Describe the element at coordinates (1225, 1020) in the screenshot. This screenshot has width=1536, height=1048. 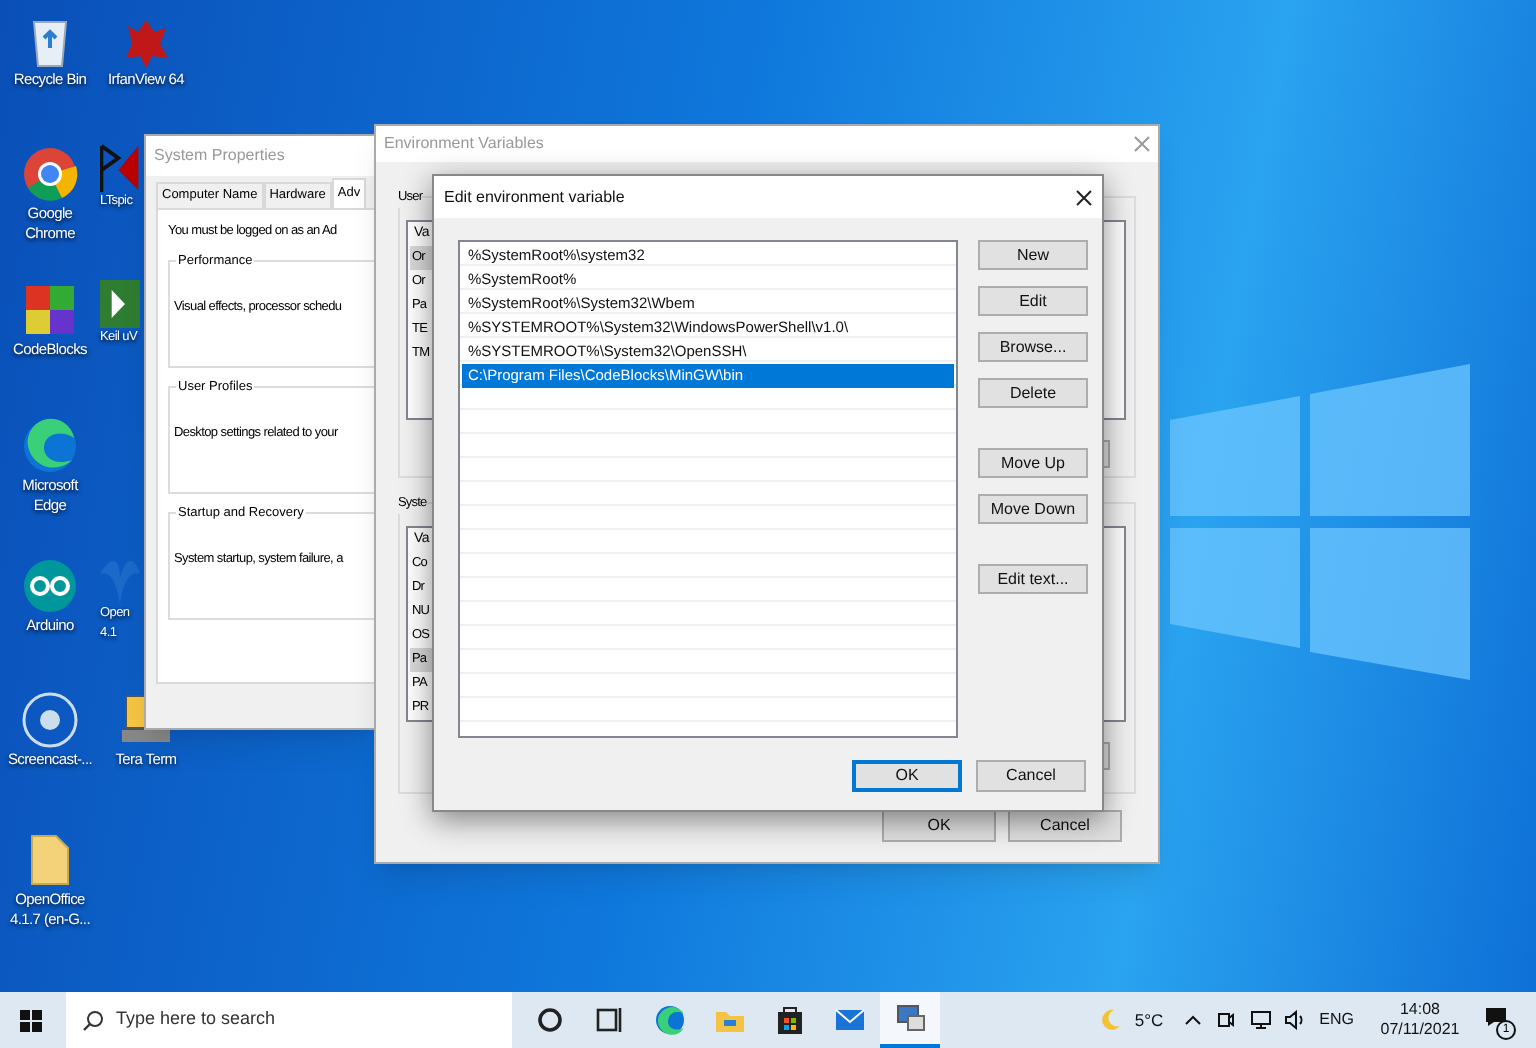
I see `camera-icon` at that location.